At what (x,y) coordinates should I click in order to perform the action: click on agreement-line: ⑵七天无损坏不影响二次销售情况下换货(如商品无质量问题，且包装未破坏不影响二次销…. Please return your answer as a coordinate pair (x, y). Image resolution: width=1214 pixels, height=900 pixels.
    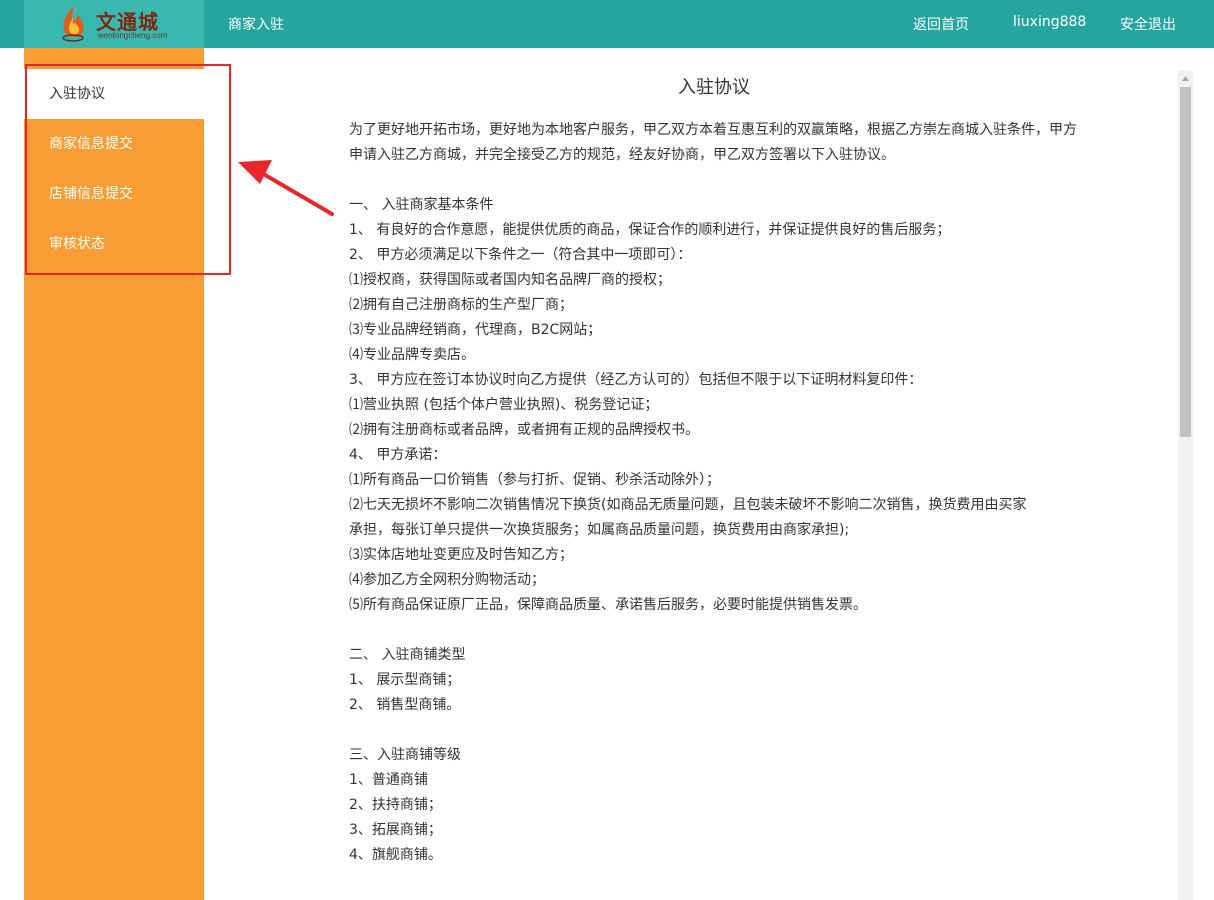
    Looking at the image, I should click on (688, 505).